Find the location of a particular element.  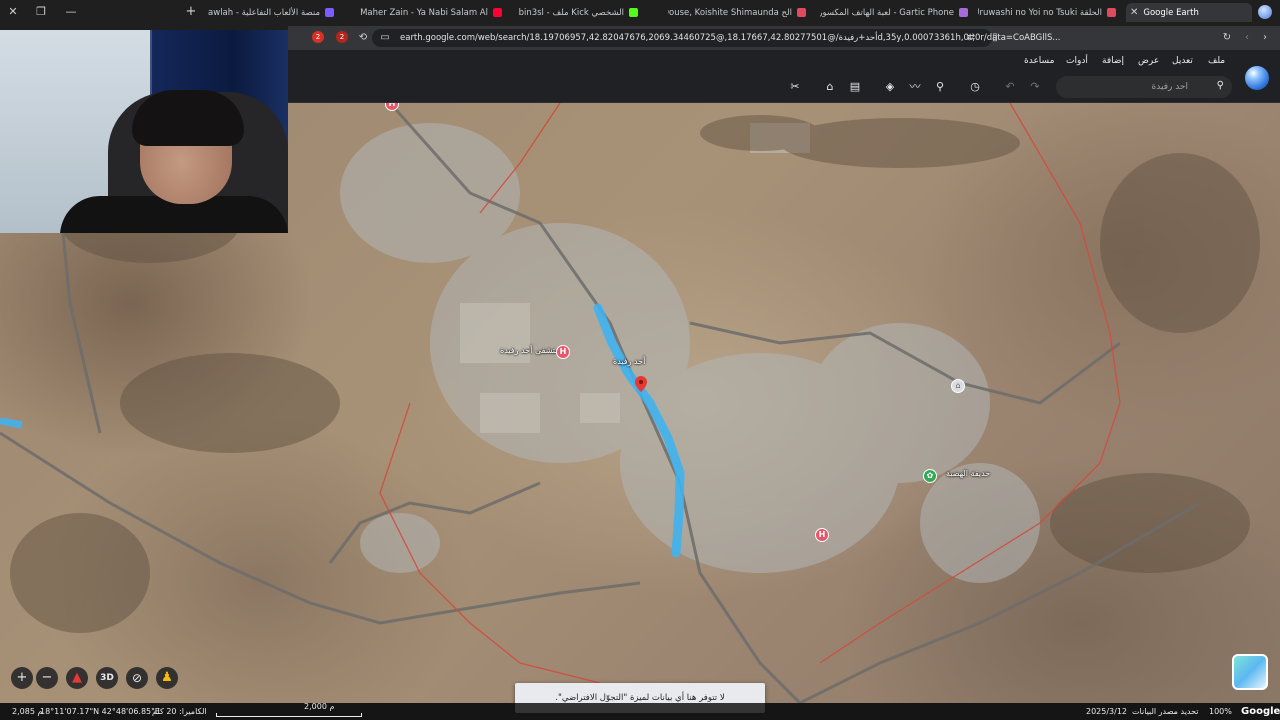

site-info-icon: ▭ is located at coordinates (385, 38).